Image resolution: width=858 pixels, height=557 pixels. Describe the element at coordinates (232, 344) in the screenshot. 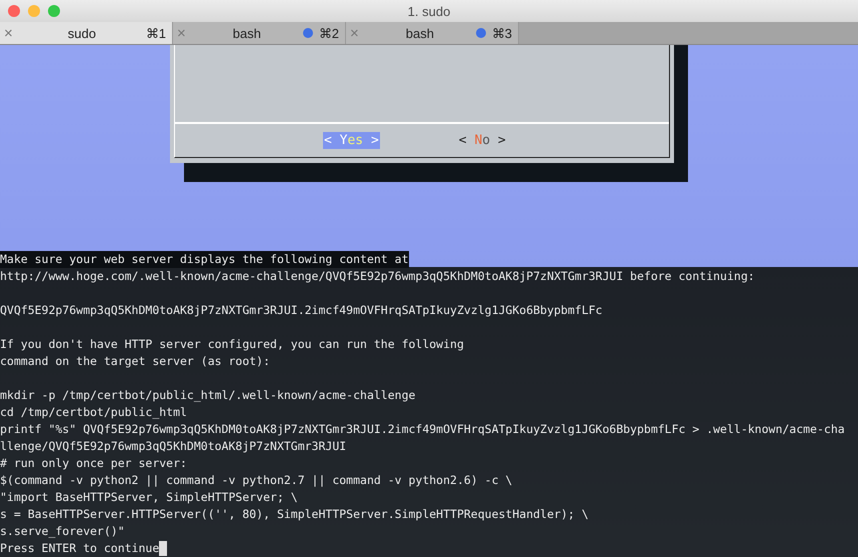

I see `terminal-line: If you don't have HTTP server configured, you can run the following` at that location.